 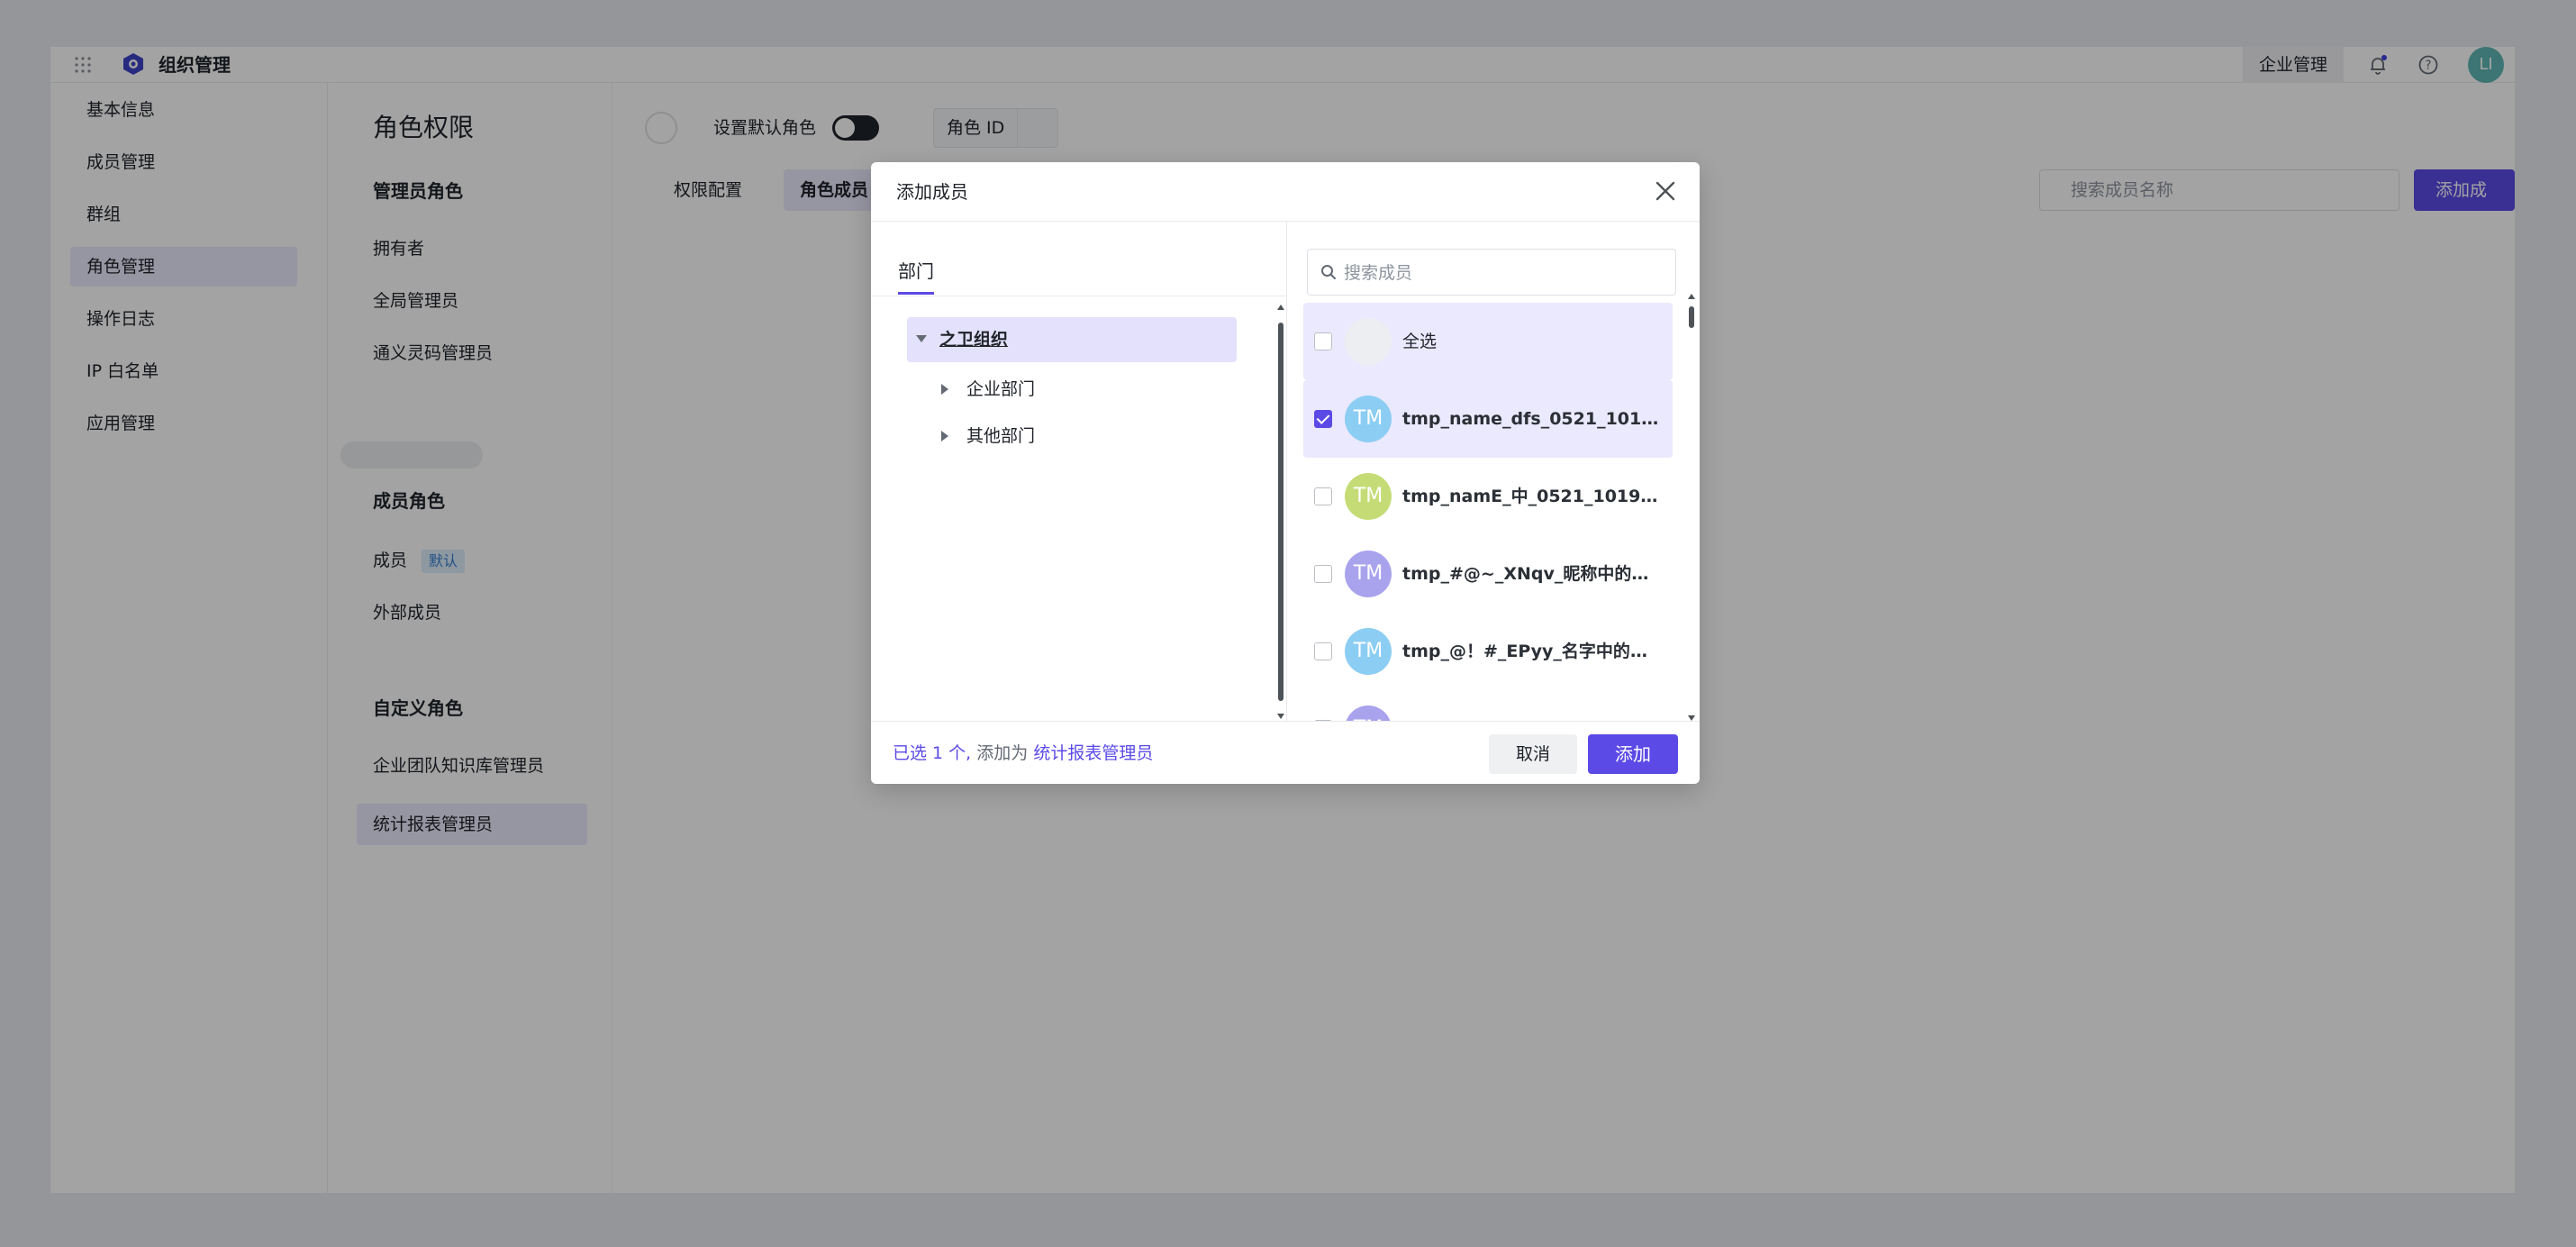 What do you see at coordinates (1323, 341) in the screenshot?
I see `select-all-checkbox` at bounding box center [1323, 341].